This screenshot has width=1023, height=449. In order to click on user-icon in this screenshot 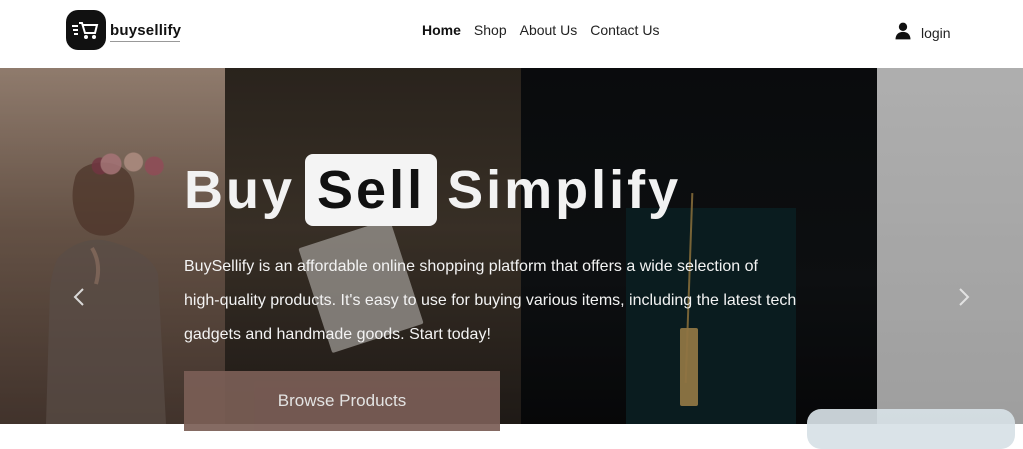, I will do `click(903, 32)`.